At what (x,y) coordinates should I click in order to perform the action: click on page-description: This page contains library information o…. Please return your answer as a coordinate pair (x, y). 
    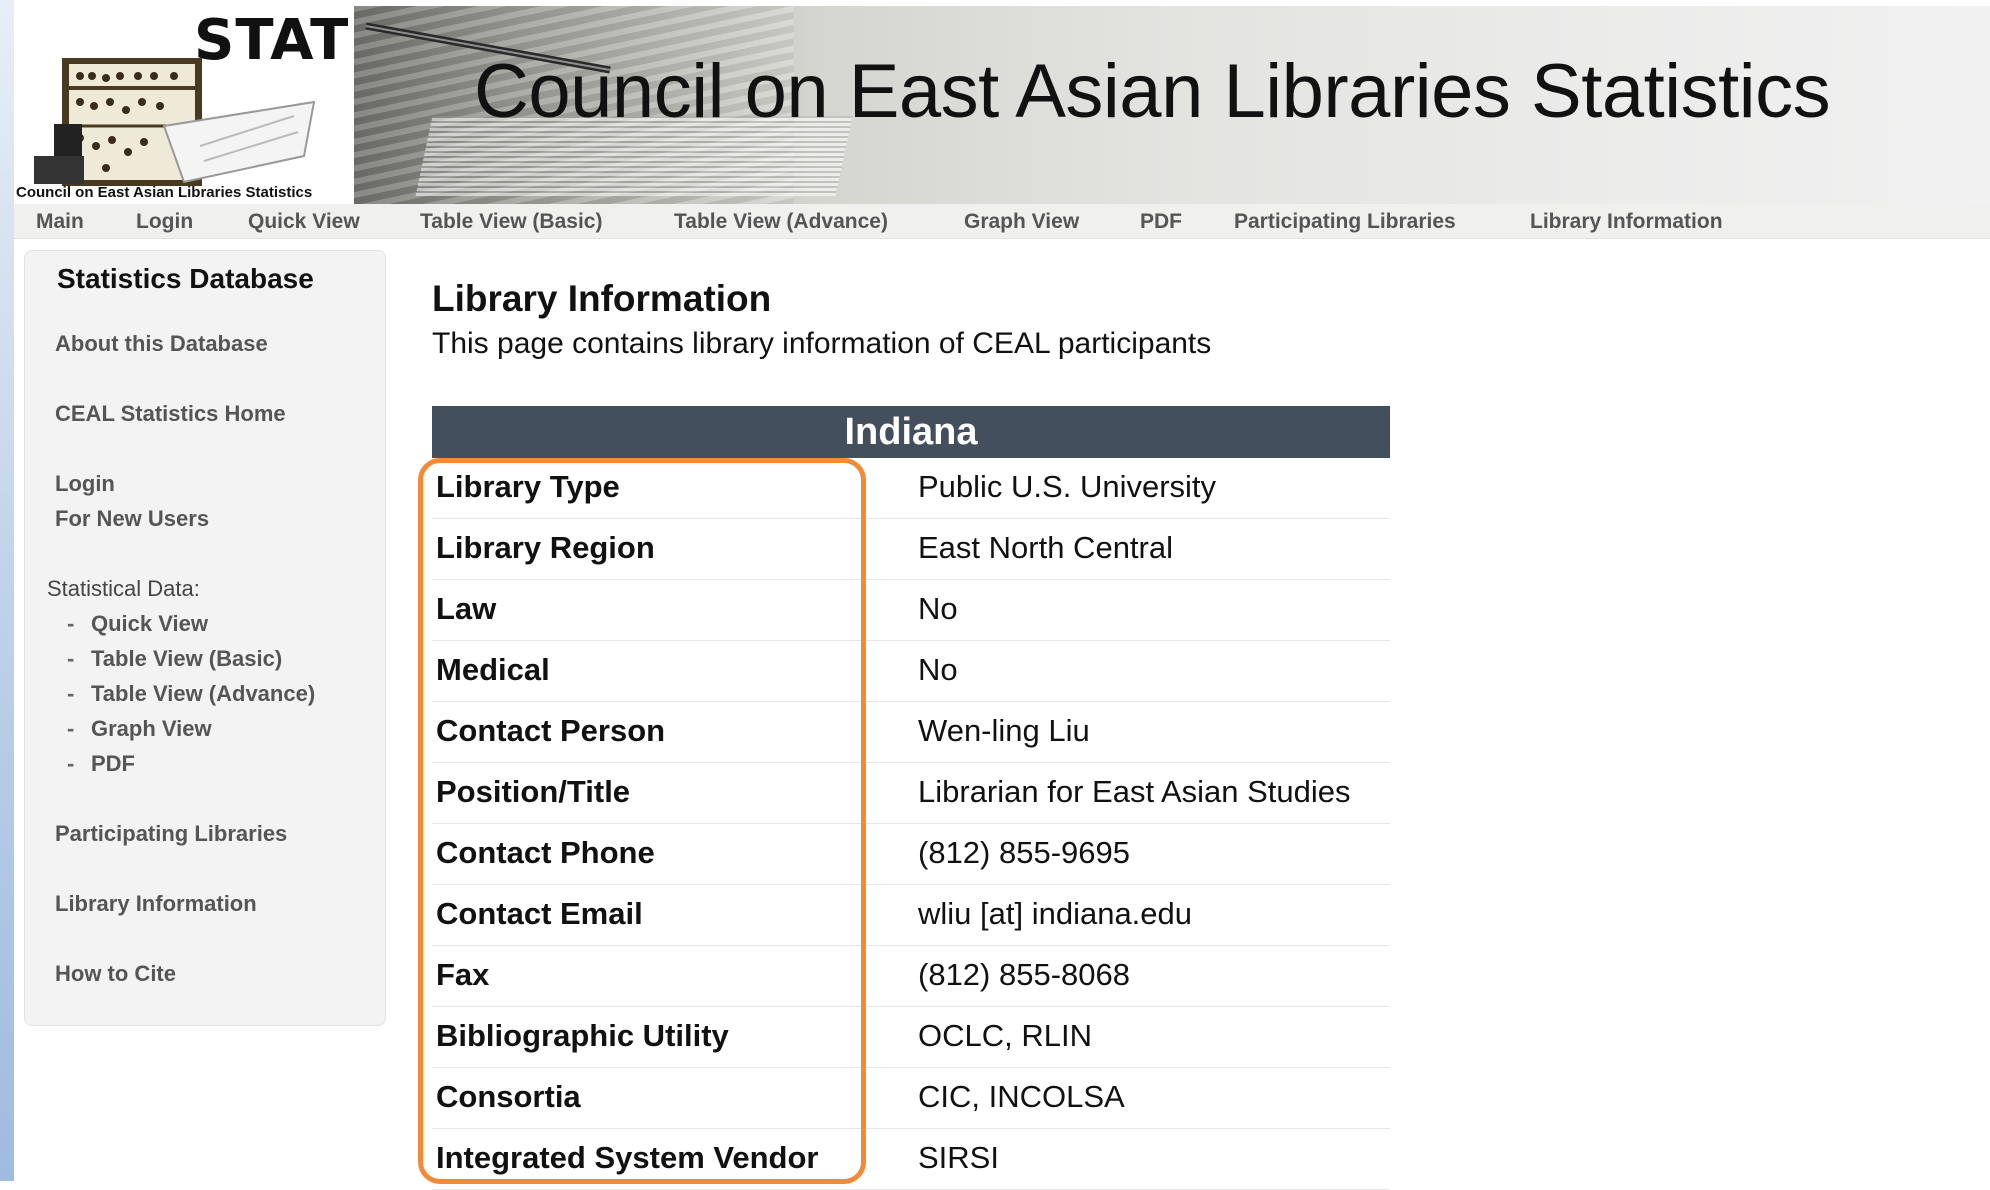
    Looking at the image, I should click on (822, 343).